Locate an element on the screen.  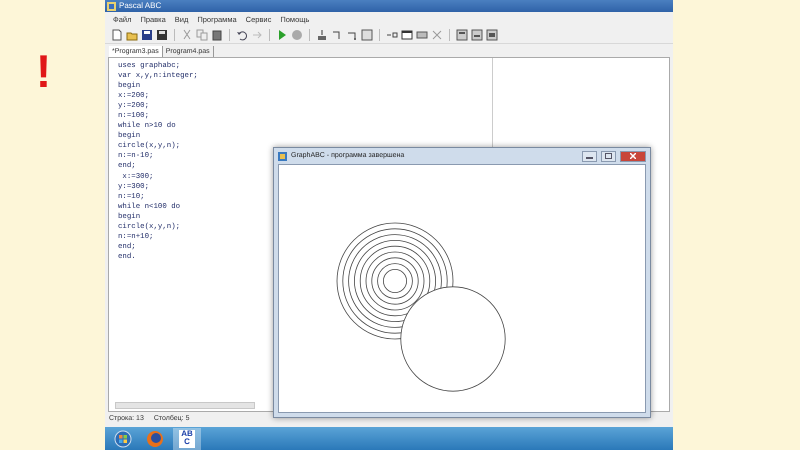
form-icon is located at coordinates (422, 35).